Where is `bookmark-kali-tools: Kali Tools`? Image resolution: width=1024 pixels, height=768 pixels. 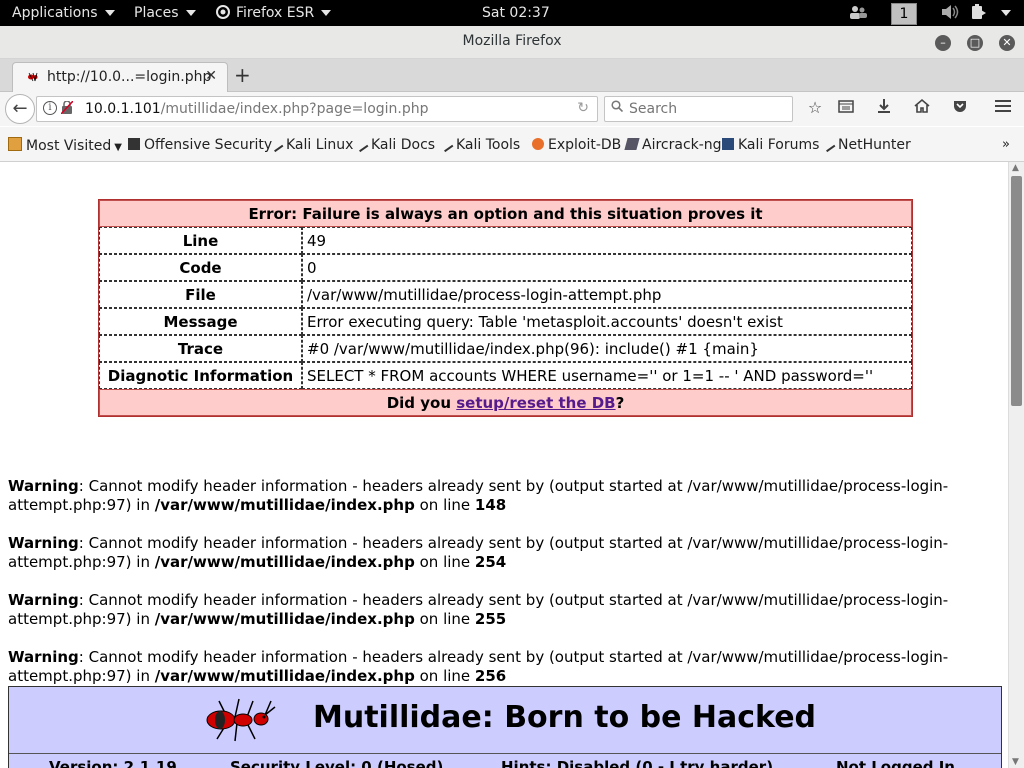
bookmark-kali-tools: Kali Tools is located at coordinates (480, 145).